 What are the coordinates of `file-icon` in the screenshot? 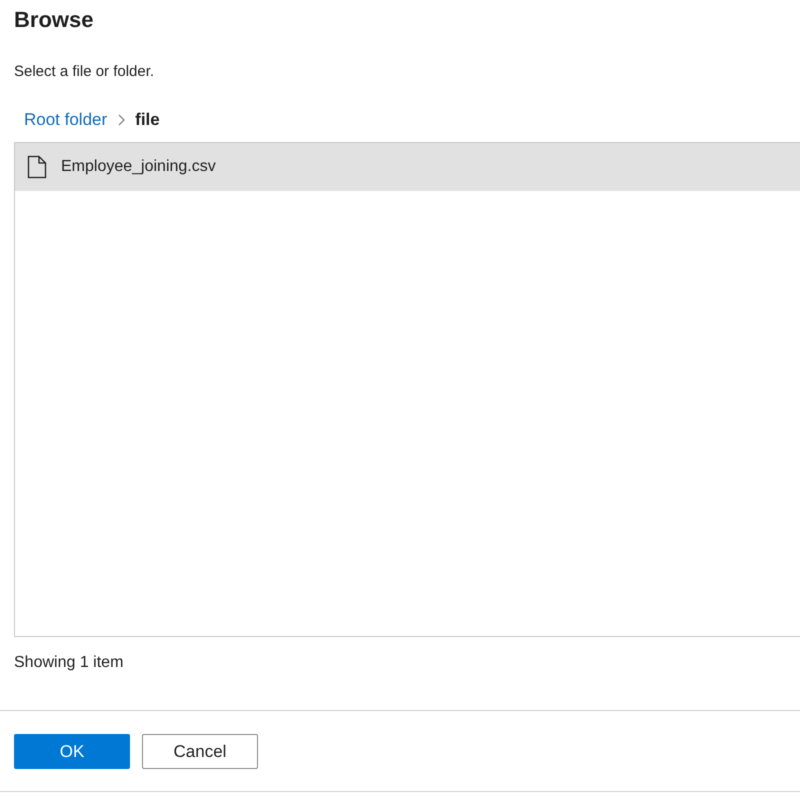 It's located at (37, 167).